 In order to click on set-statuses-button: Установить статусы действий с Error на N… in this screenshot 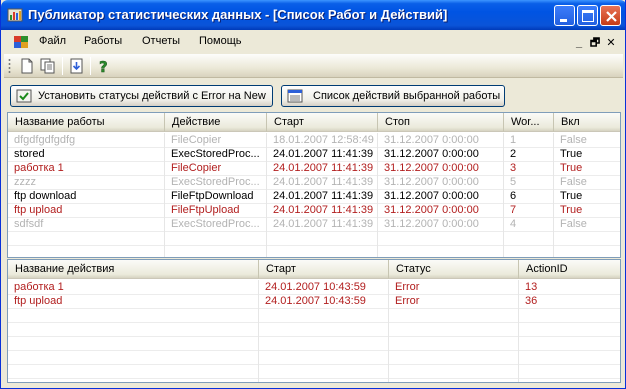, I will do `click(141, 96)`.